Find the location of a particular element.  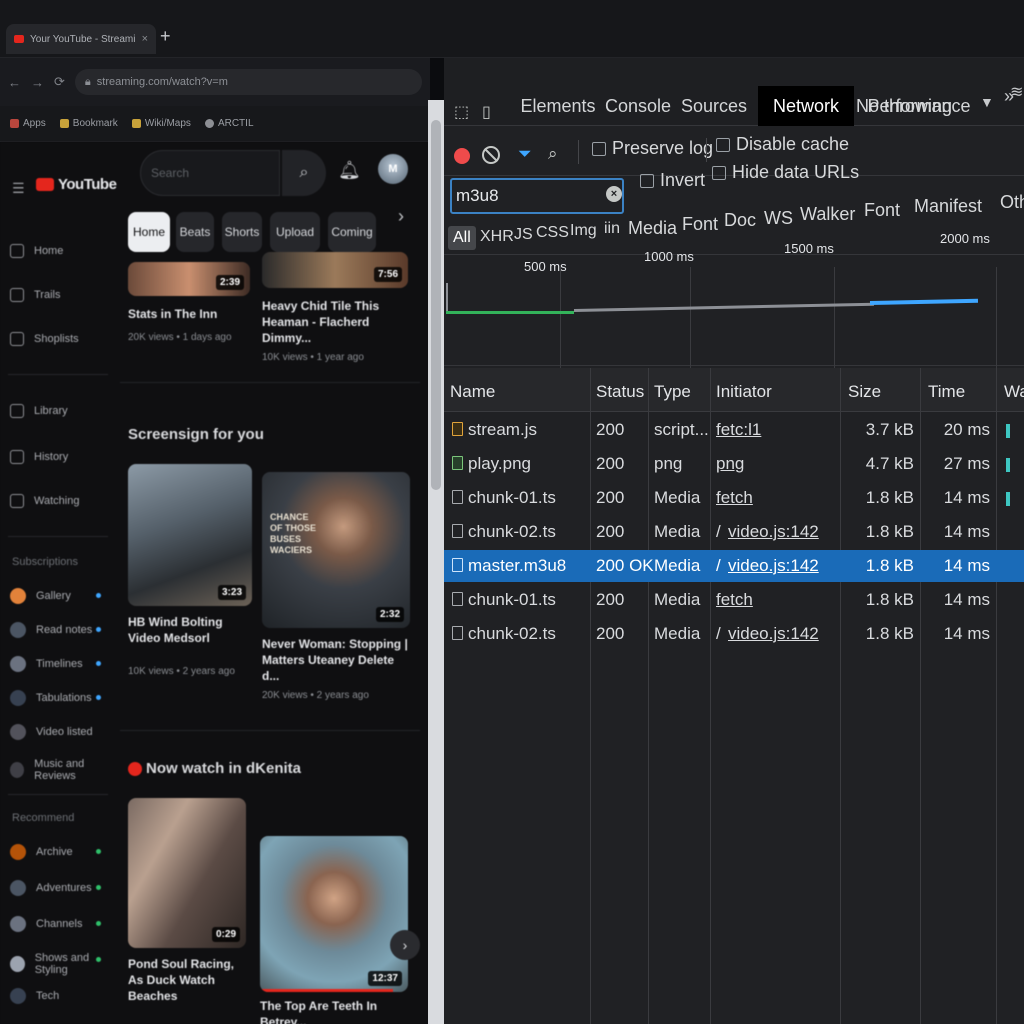

video-thumbnail: 7:56 is located at coordinates (335, 270).